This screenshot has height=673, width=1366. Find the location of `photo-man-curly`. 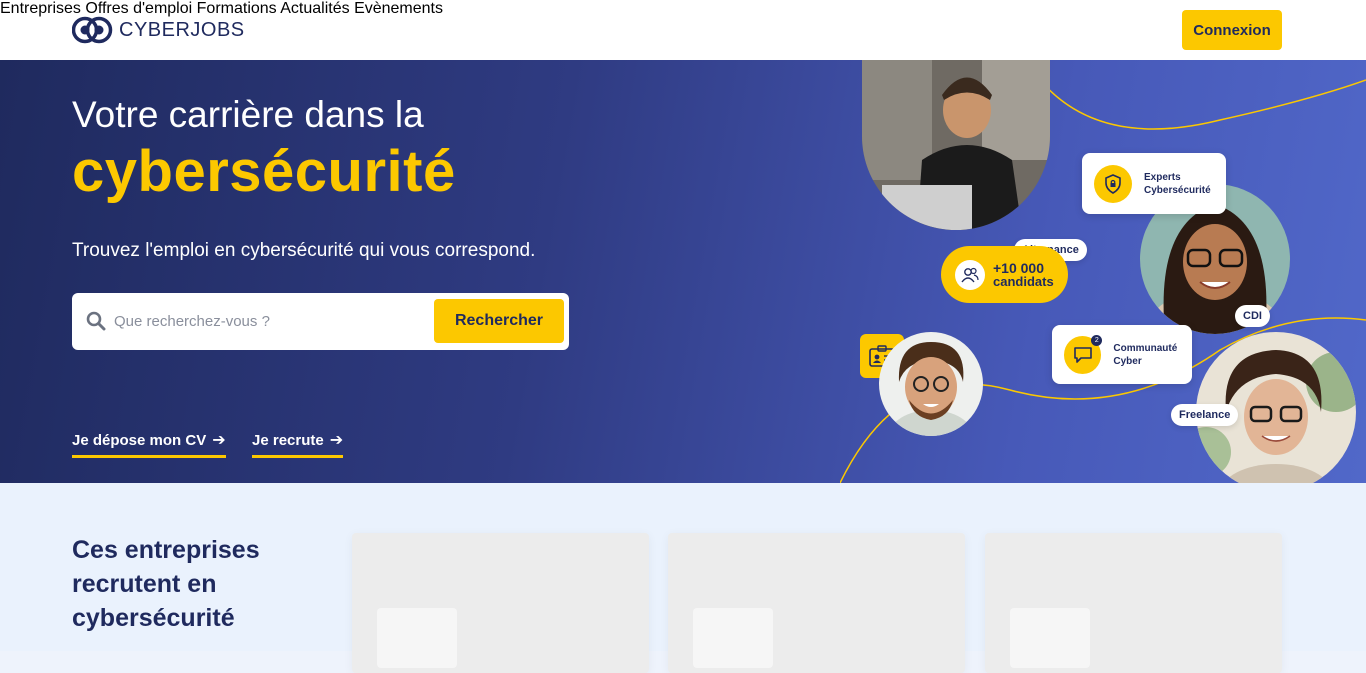

photo-man-curly is located at coordinates (931, 384).